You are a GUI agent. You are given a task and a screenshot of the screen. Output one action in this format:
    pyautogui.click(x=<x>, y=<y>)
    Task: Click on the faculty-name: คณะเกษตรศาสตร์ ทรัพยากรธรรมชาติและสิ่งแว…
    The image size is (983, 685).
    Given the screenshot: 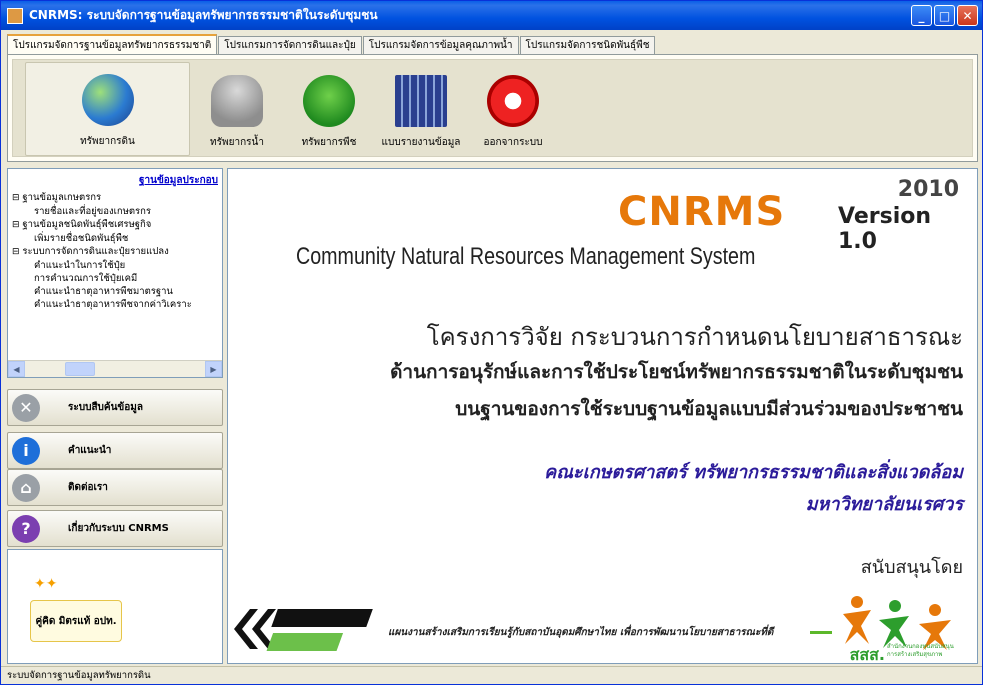 What is the action you would take?
    pyautogui.click(x=753, y=472)
    